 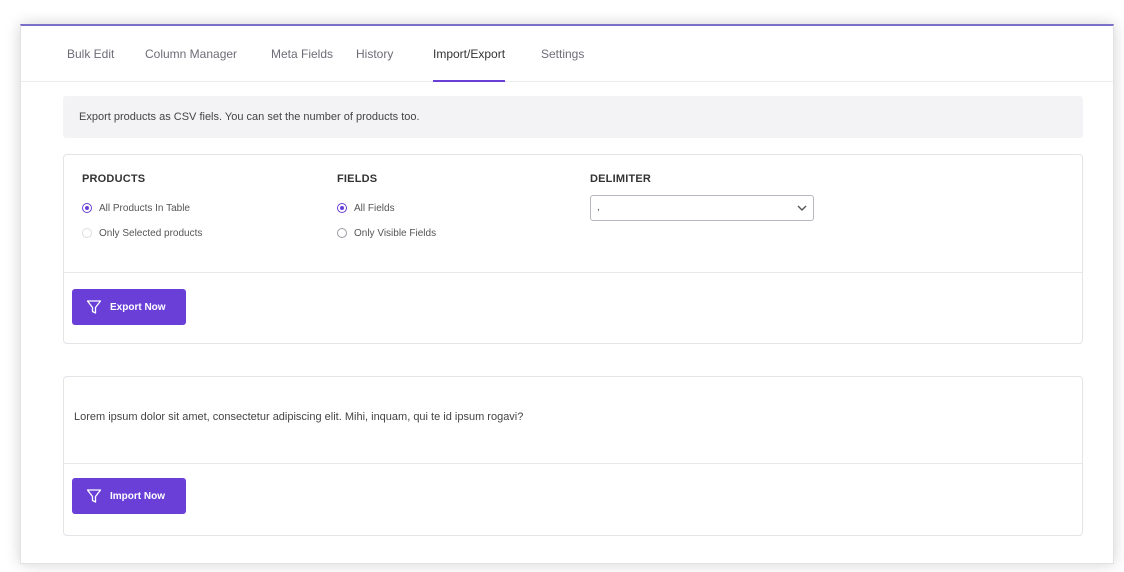 I want to click on export-now-button: Export Now, so click(x=129, y=307).